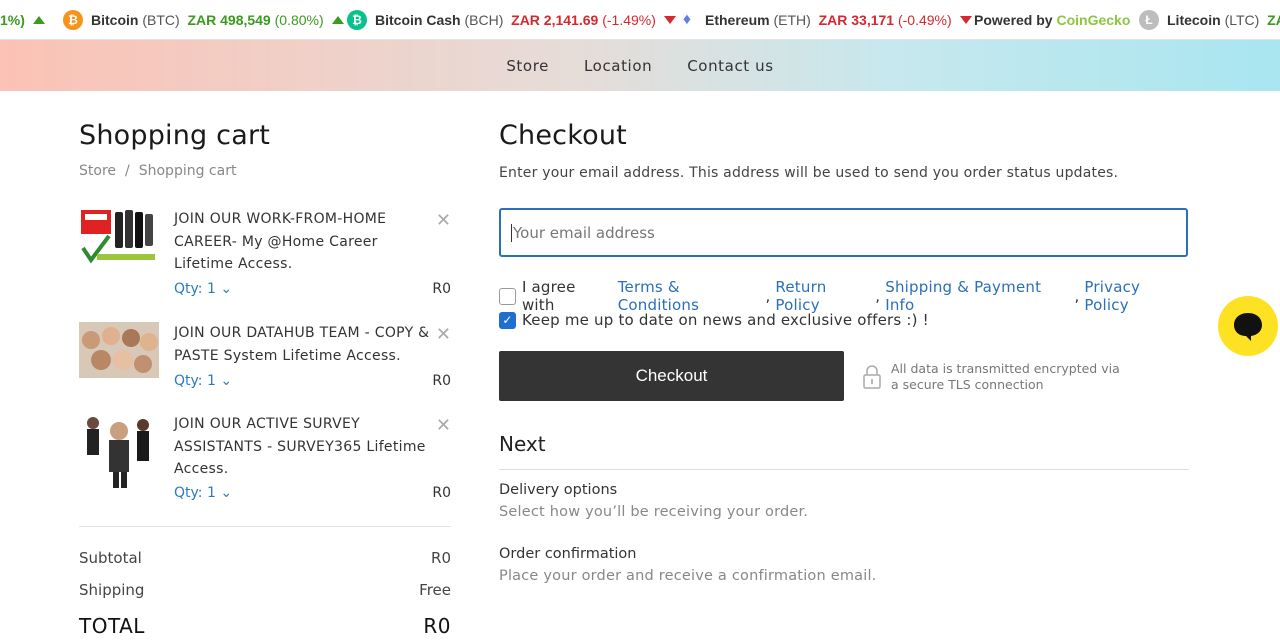 Image resolution: width=1280 pixels, height=643 pixels. What do you see at coordinates (558, 490) in the screenshot?
I see `step-title: Delivery options` at bounding box center [558, 490].